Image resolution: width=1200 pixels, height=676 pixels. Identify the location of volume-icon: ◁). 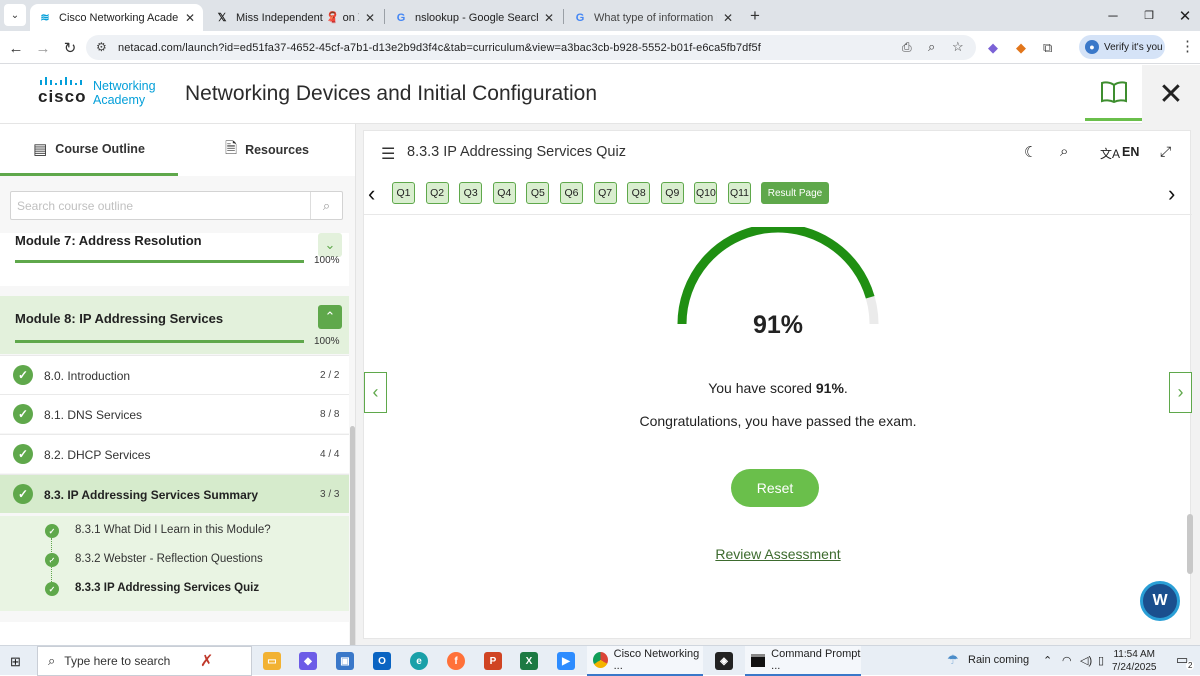
(1086, 660).